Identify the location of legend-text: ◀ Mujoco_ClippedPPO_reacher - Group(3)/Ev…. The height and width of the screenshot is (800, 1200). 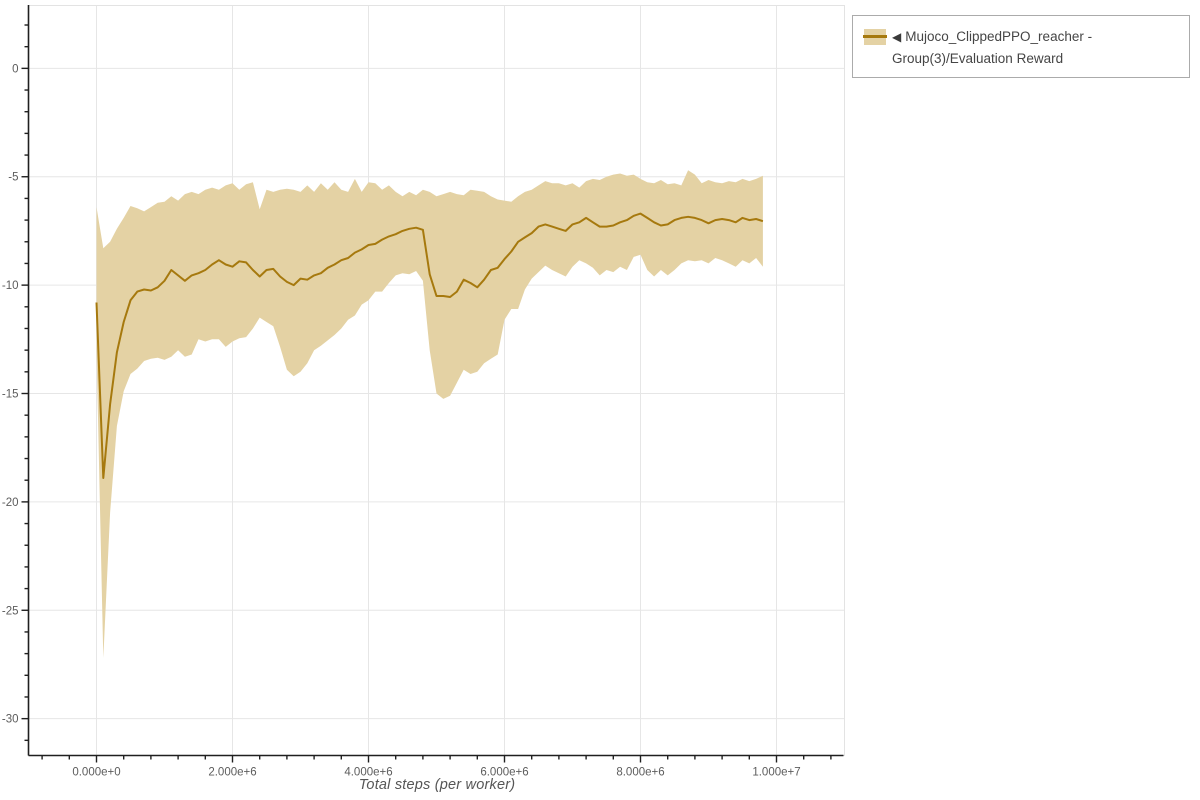
(1035, 47).